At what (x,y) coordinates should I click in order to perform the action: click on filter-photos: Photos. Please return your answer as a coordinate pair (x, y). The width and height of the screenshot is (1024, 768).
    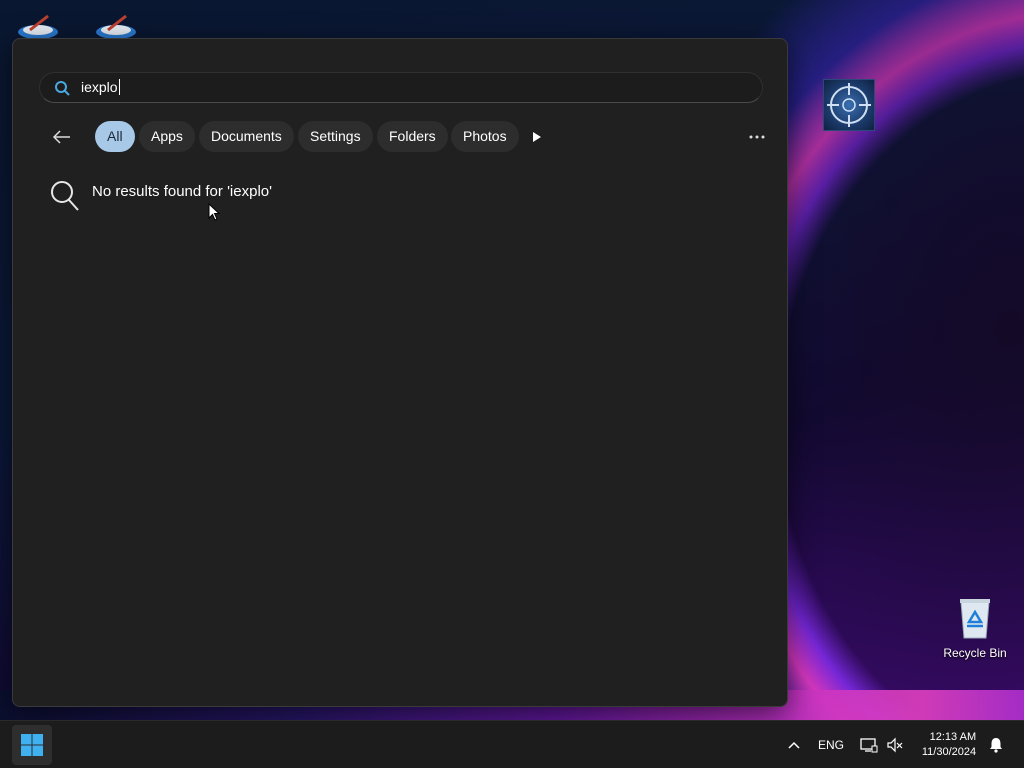
    Looking at the image, I should click on (485, 136).